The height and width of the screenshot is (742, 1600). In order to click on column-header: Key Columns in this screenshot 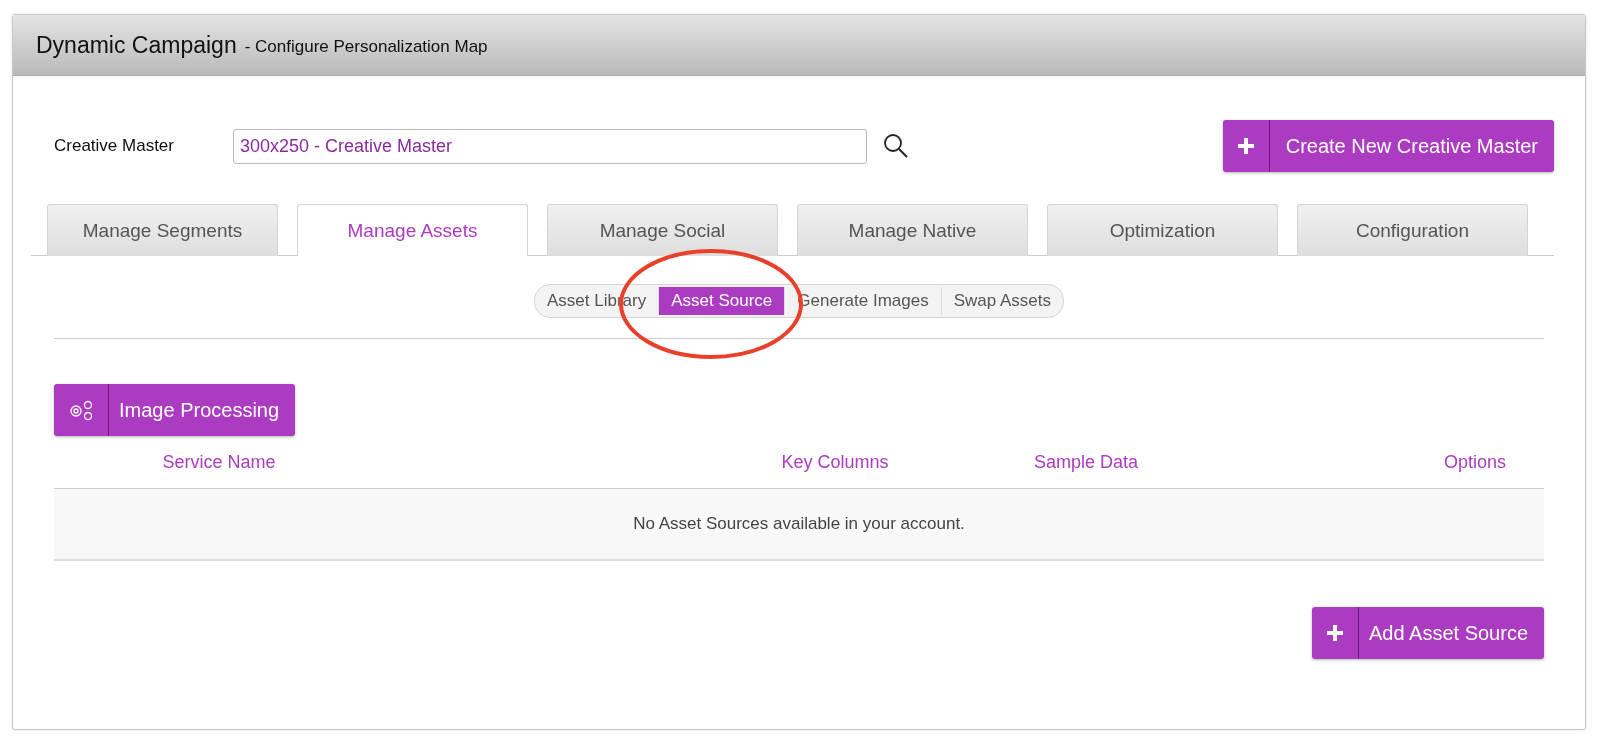, I will do `click(835, 462)`.